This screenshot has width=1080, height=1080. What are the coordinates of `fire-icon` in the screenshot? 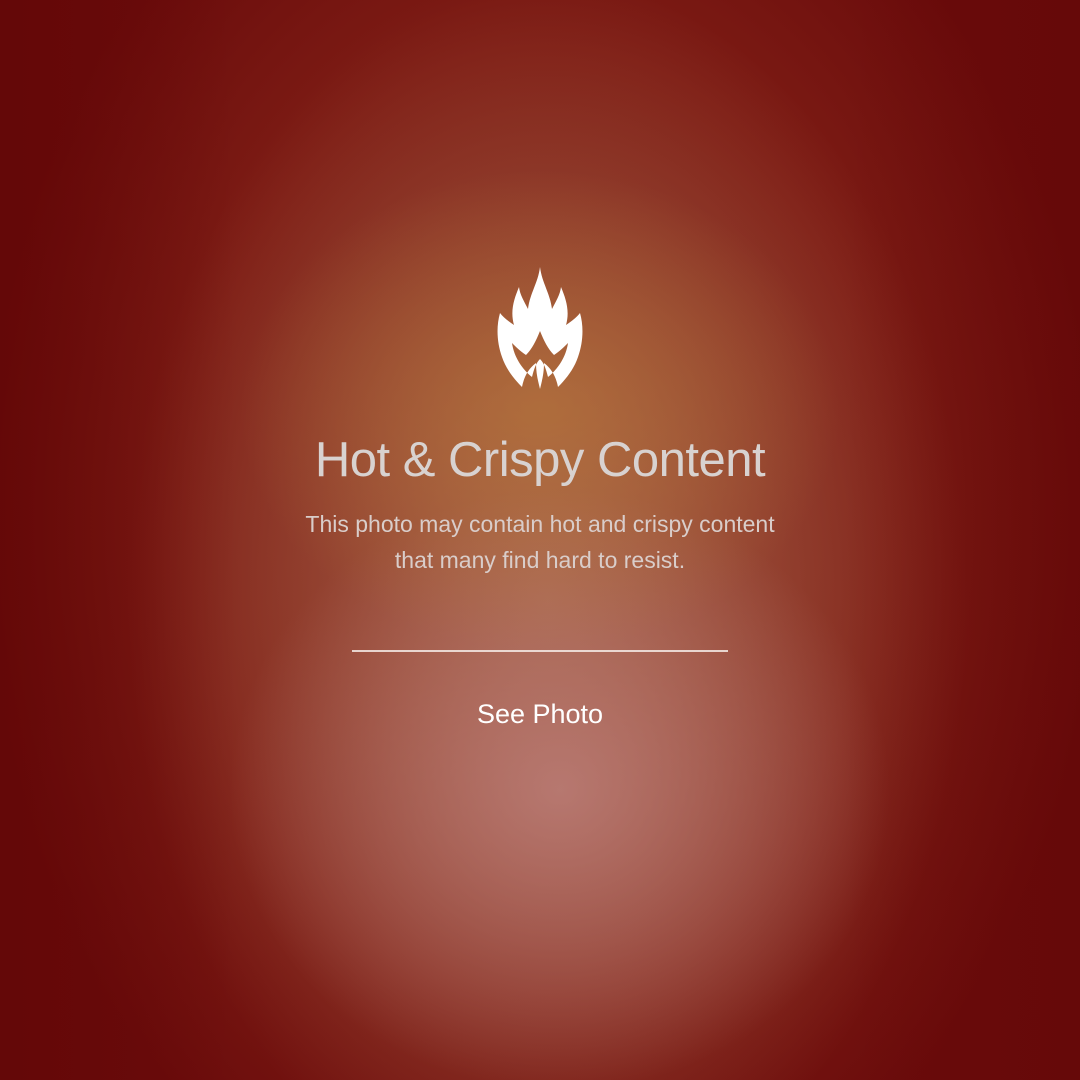 It's located at (540, 328).